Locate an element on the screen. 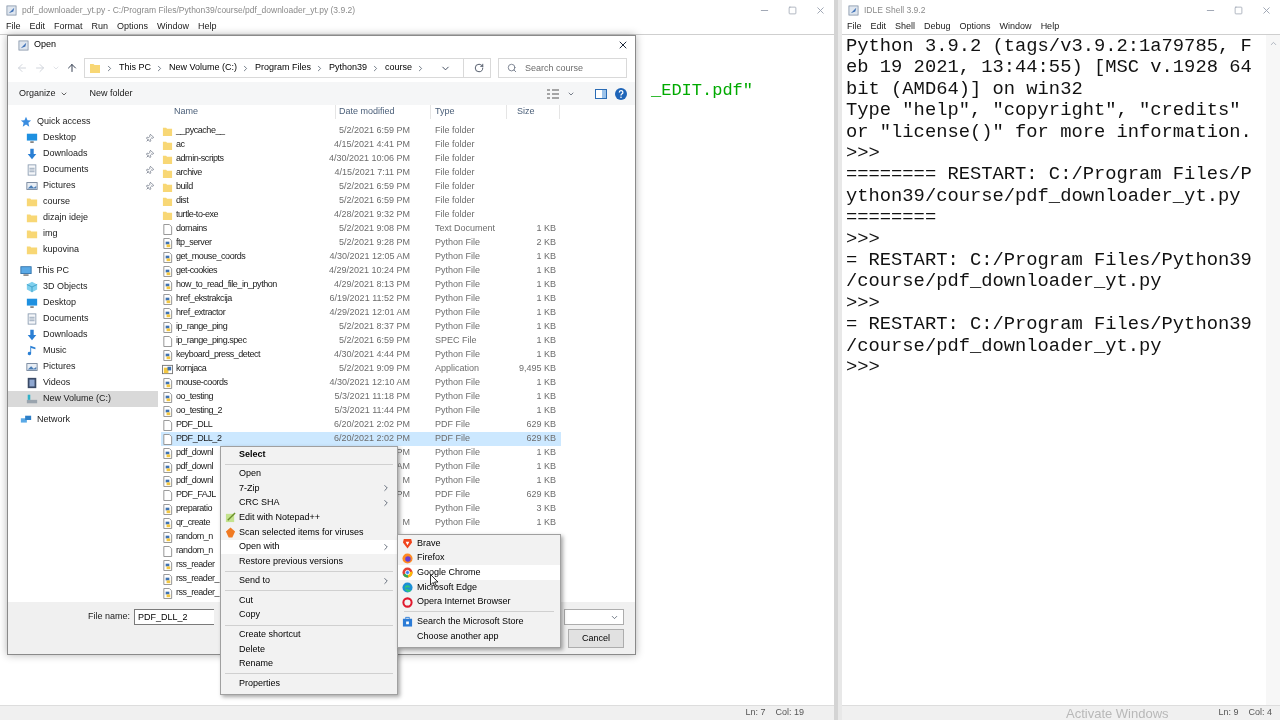 This screenshot has height=720, width=1280. sidebar-item: kupovina is located at coordinates (83, 250).